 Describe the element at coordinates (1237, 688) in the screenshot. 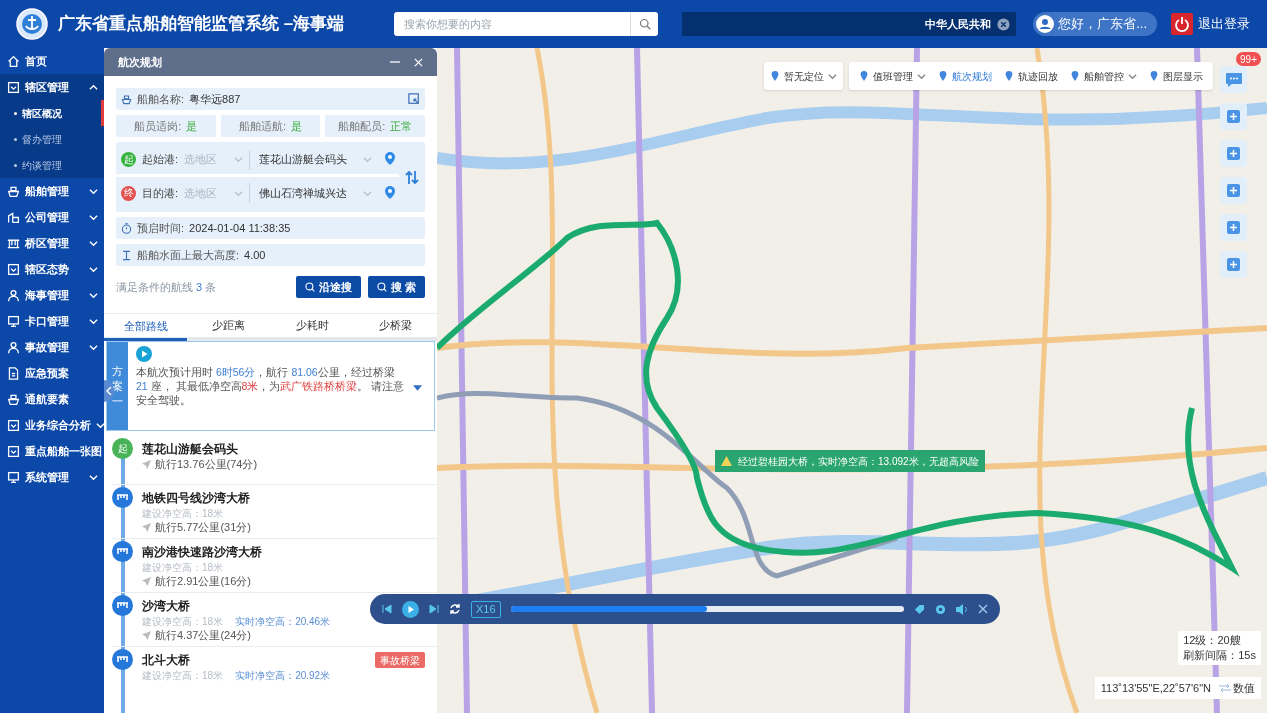

I see `value-toggle: 数值` at that location.